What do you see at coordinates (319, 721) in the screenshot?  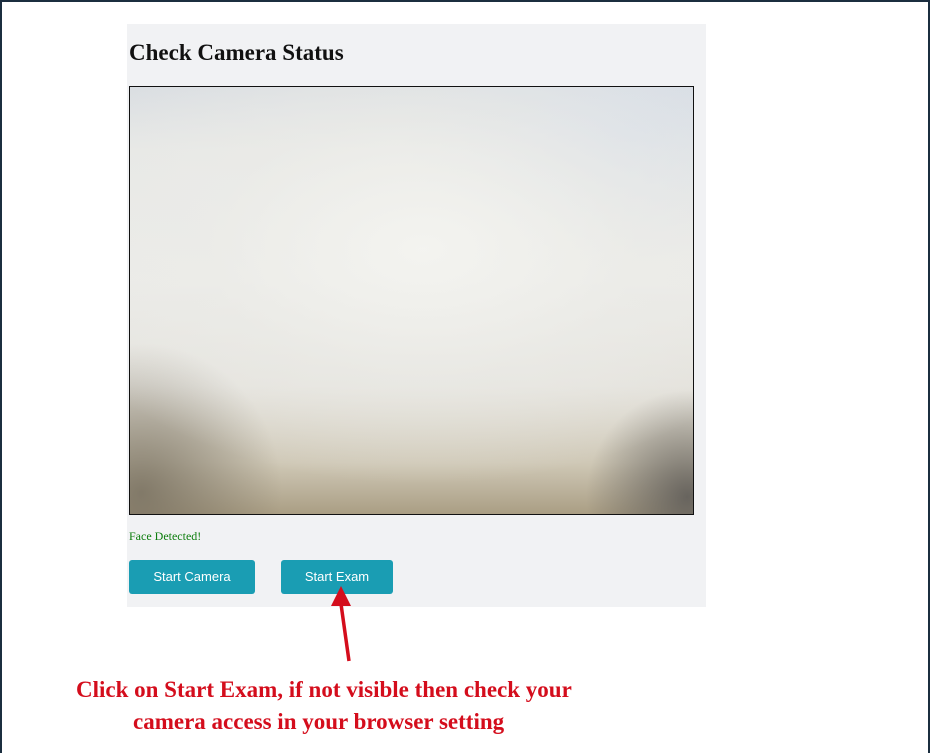 I see `instruction-line-2: camera access in your browser setting` at bounding box center [319, 721].